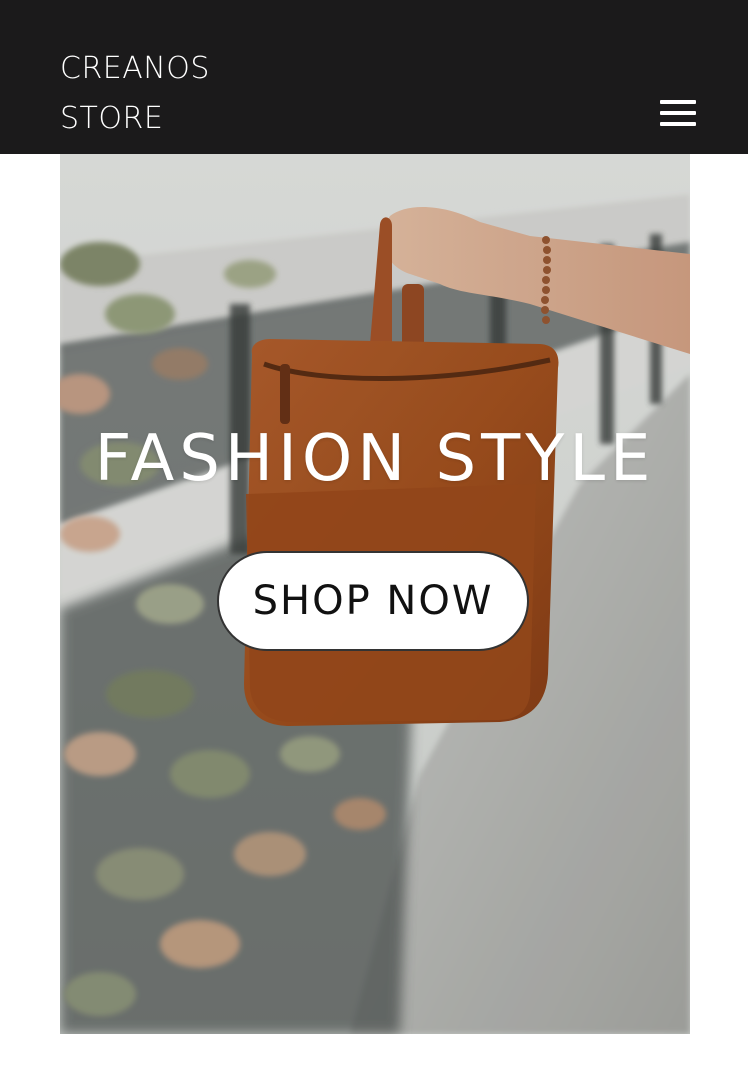 The height and width of the screenshot is (1092, 748). I want to click on brand-line-2: STORE, so click(112, 118).